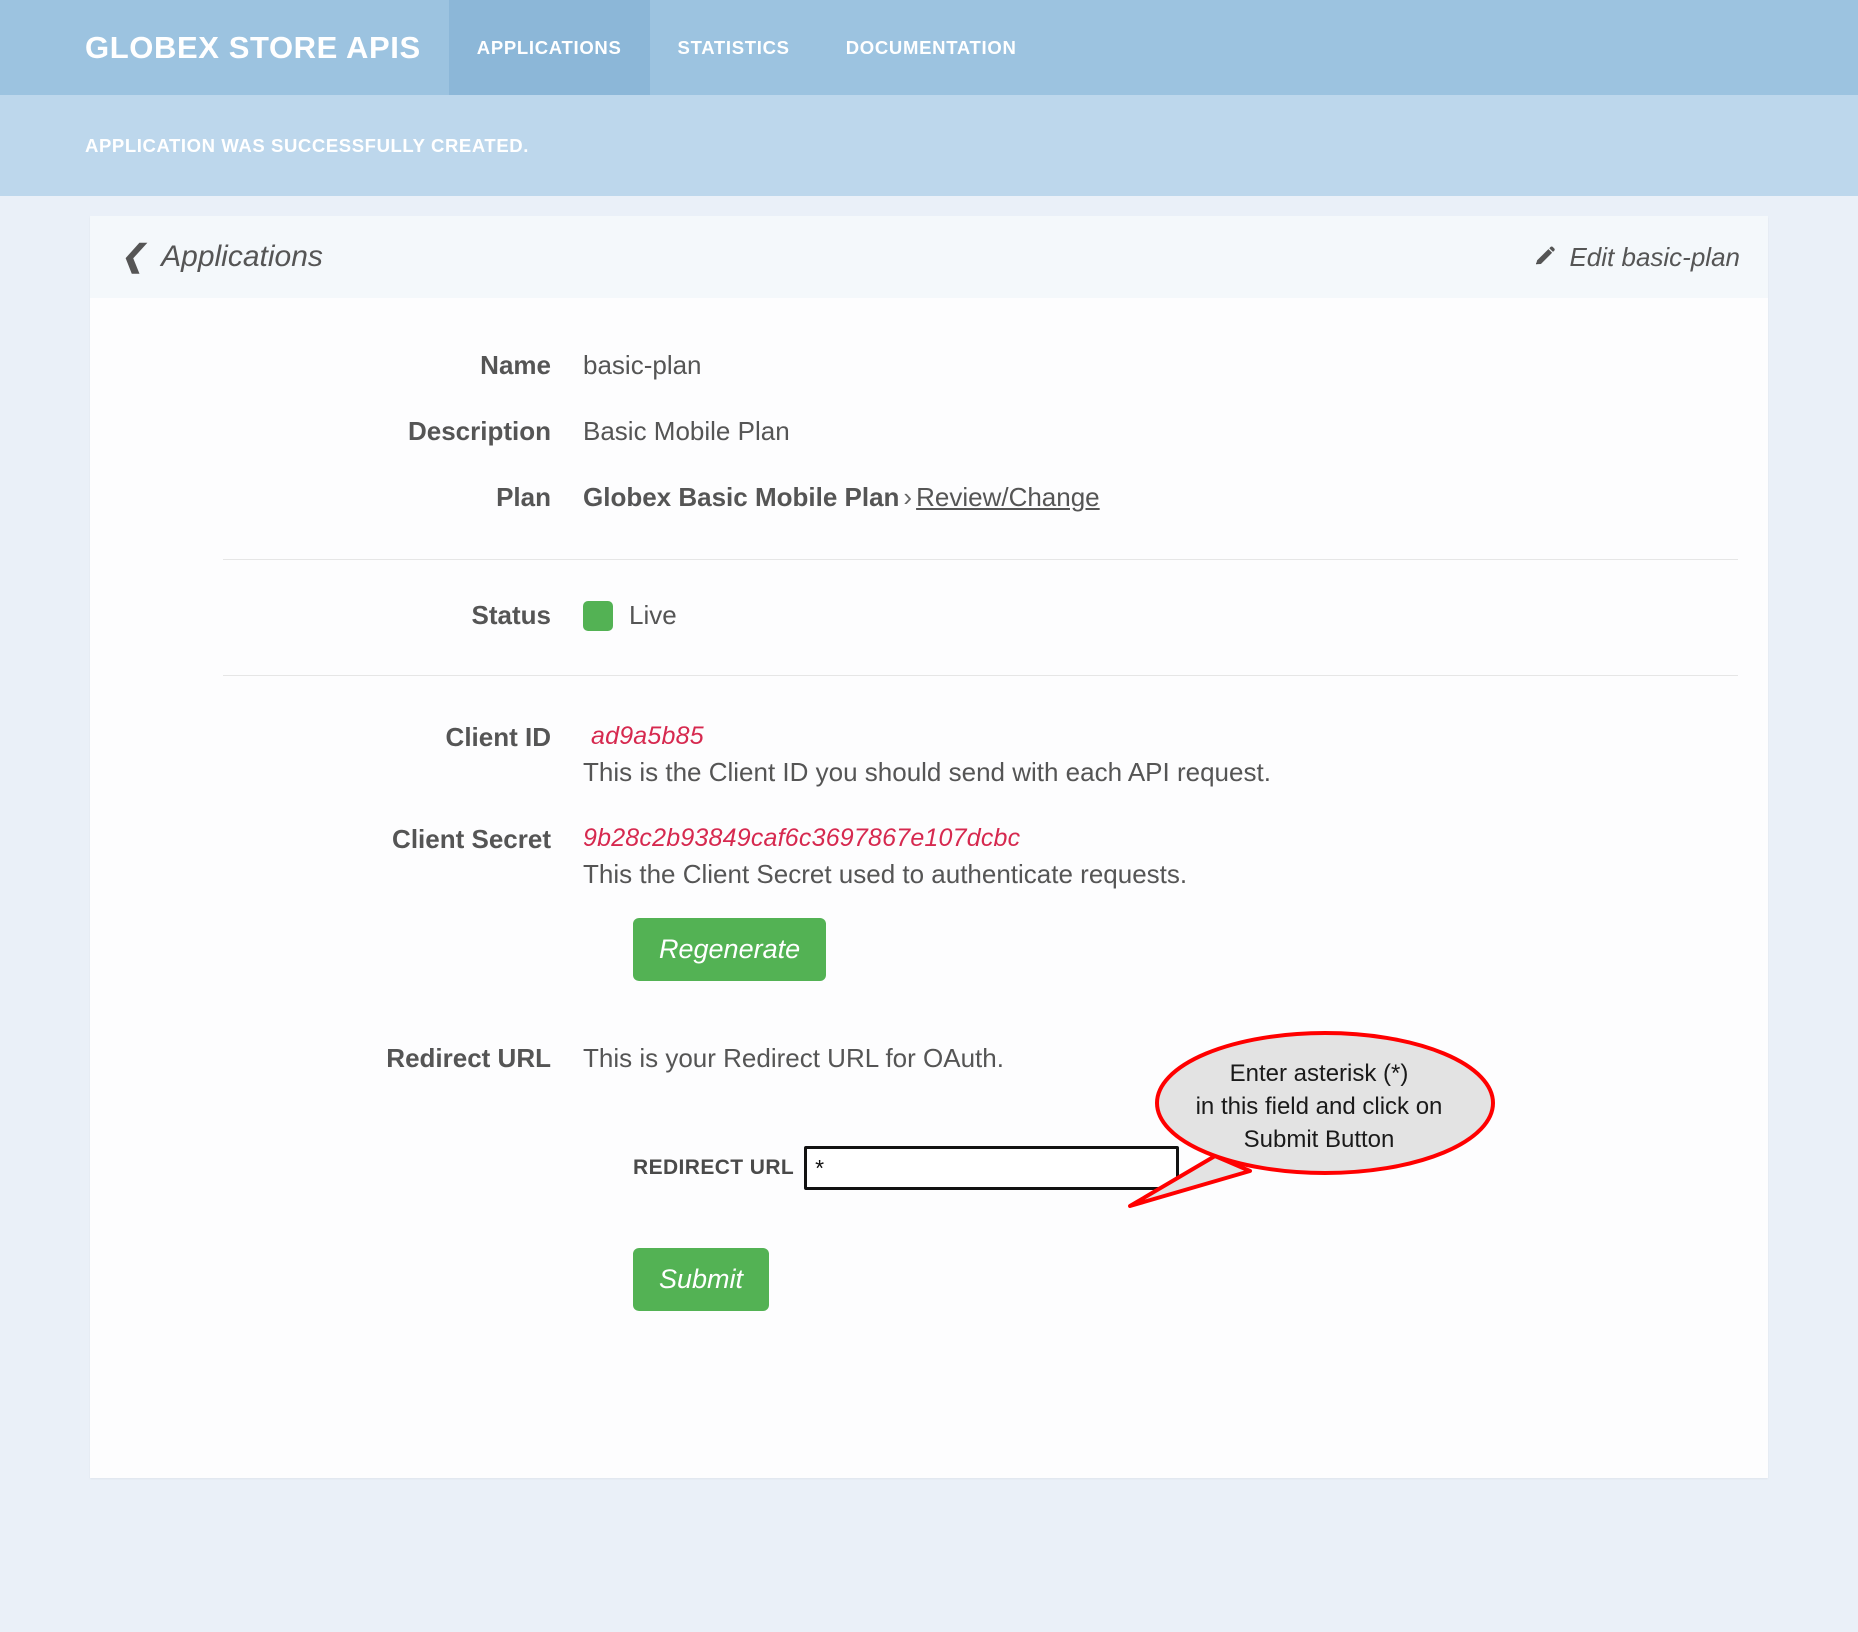  I want to click on card-header: ❮ Applications Edit basic-plan, so click(929, 257).